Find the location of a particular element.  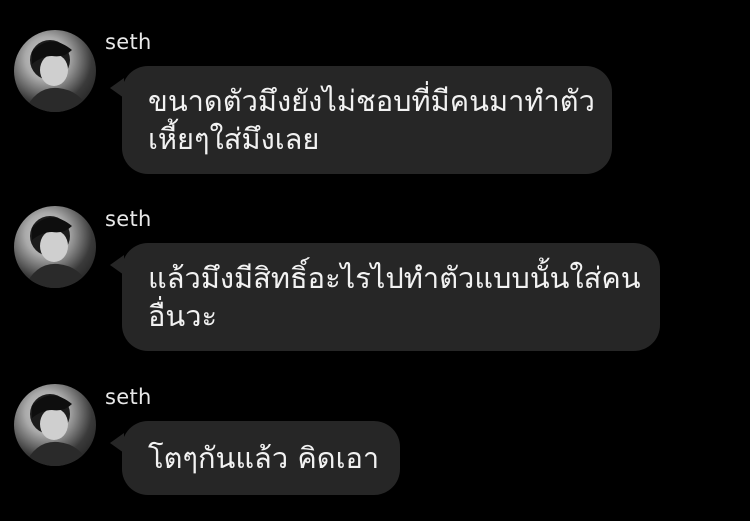

message-text-line: โตๆกันแล้ว คิดเอา is located at coordinates (264, 458).